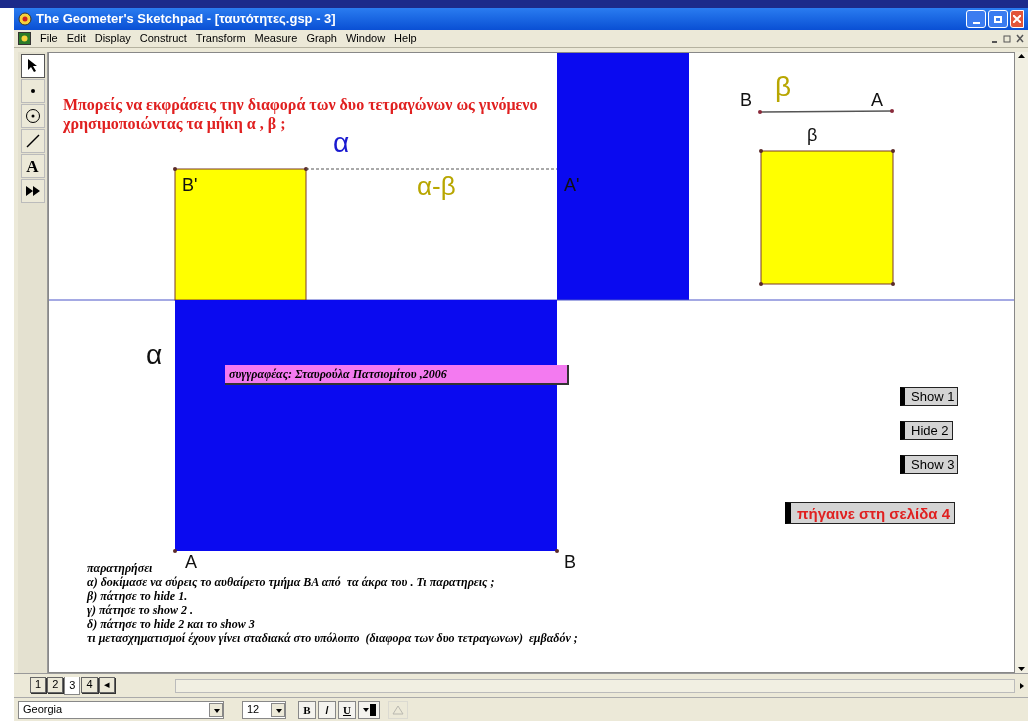 The image size is (1028, 721). I want to click on circle-icon, so click(32, 116).